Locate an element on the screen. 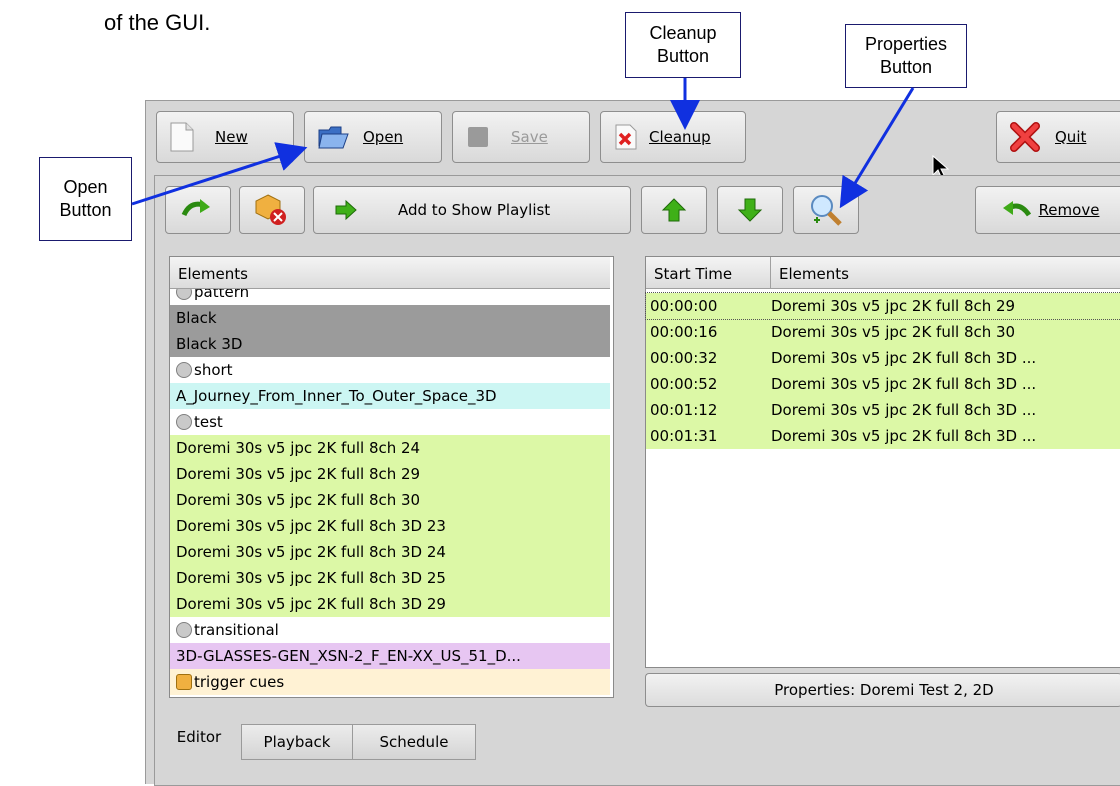 This screenshot has height=786, width=1120. elements-header-label: Elements is located at coordinates (213, 274).